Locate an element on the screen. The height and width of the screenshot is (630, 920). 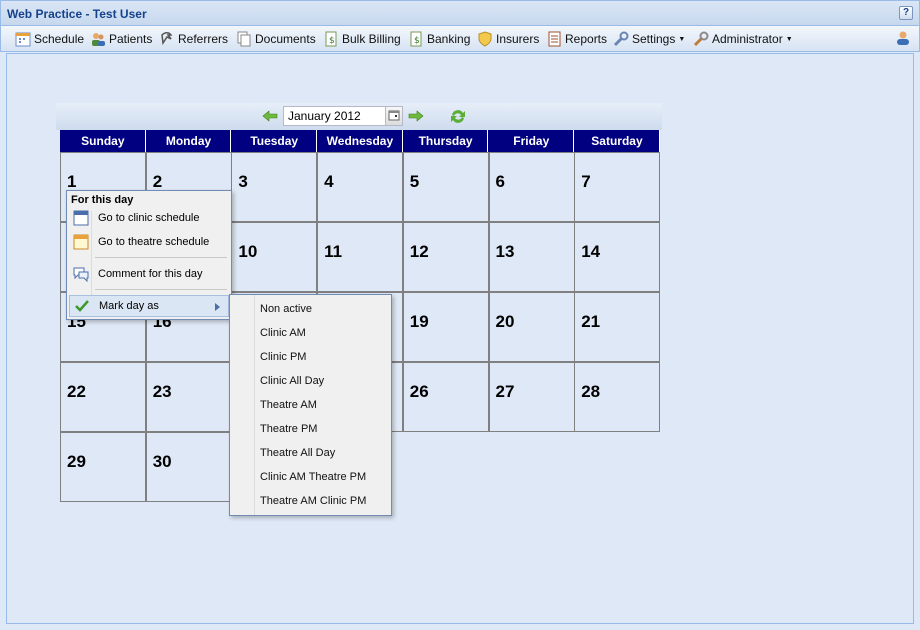
day-number: 21 is located at coordinates (591, 321).